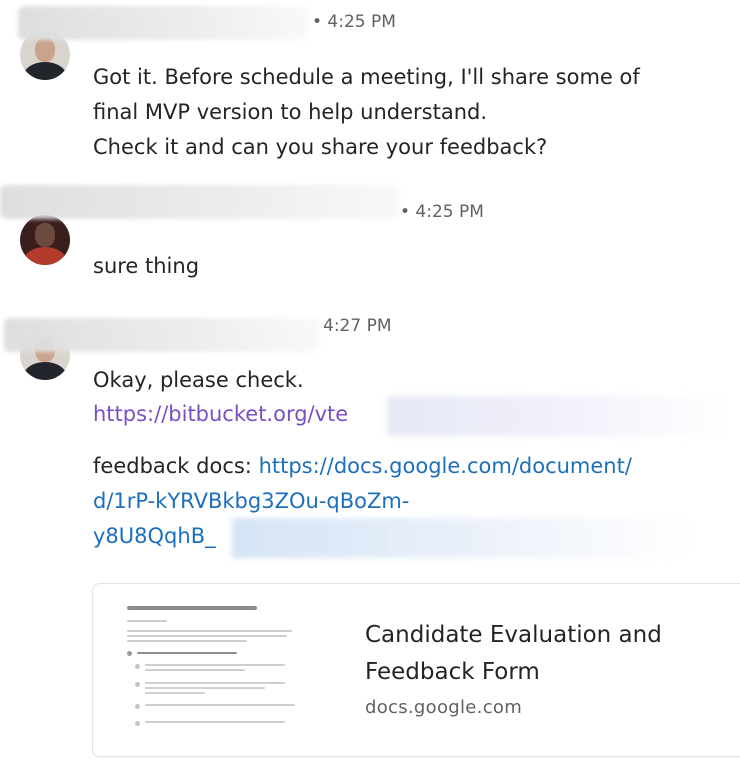  What do you see at coordinates (445, 466) in the screenshot?
I see `doc-link: https://docs.google.com/document/` at bounding box center [445, 466].